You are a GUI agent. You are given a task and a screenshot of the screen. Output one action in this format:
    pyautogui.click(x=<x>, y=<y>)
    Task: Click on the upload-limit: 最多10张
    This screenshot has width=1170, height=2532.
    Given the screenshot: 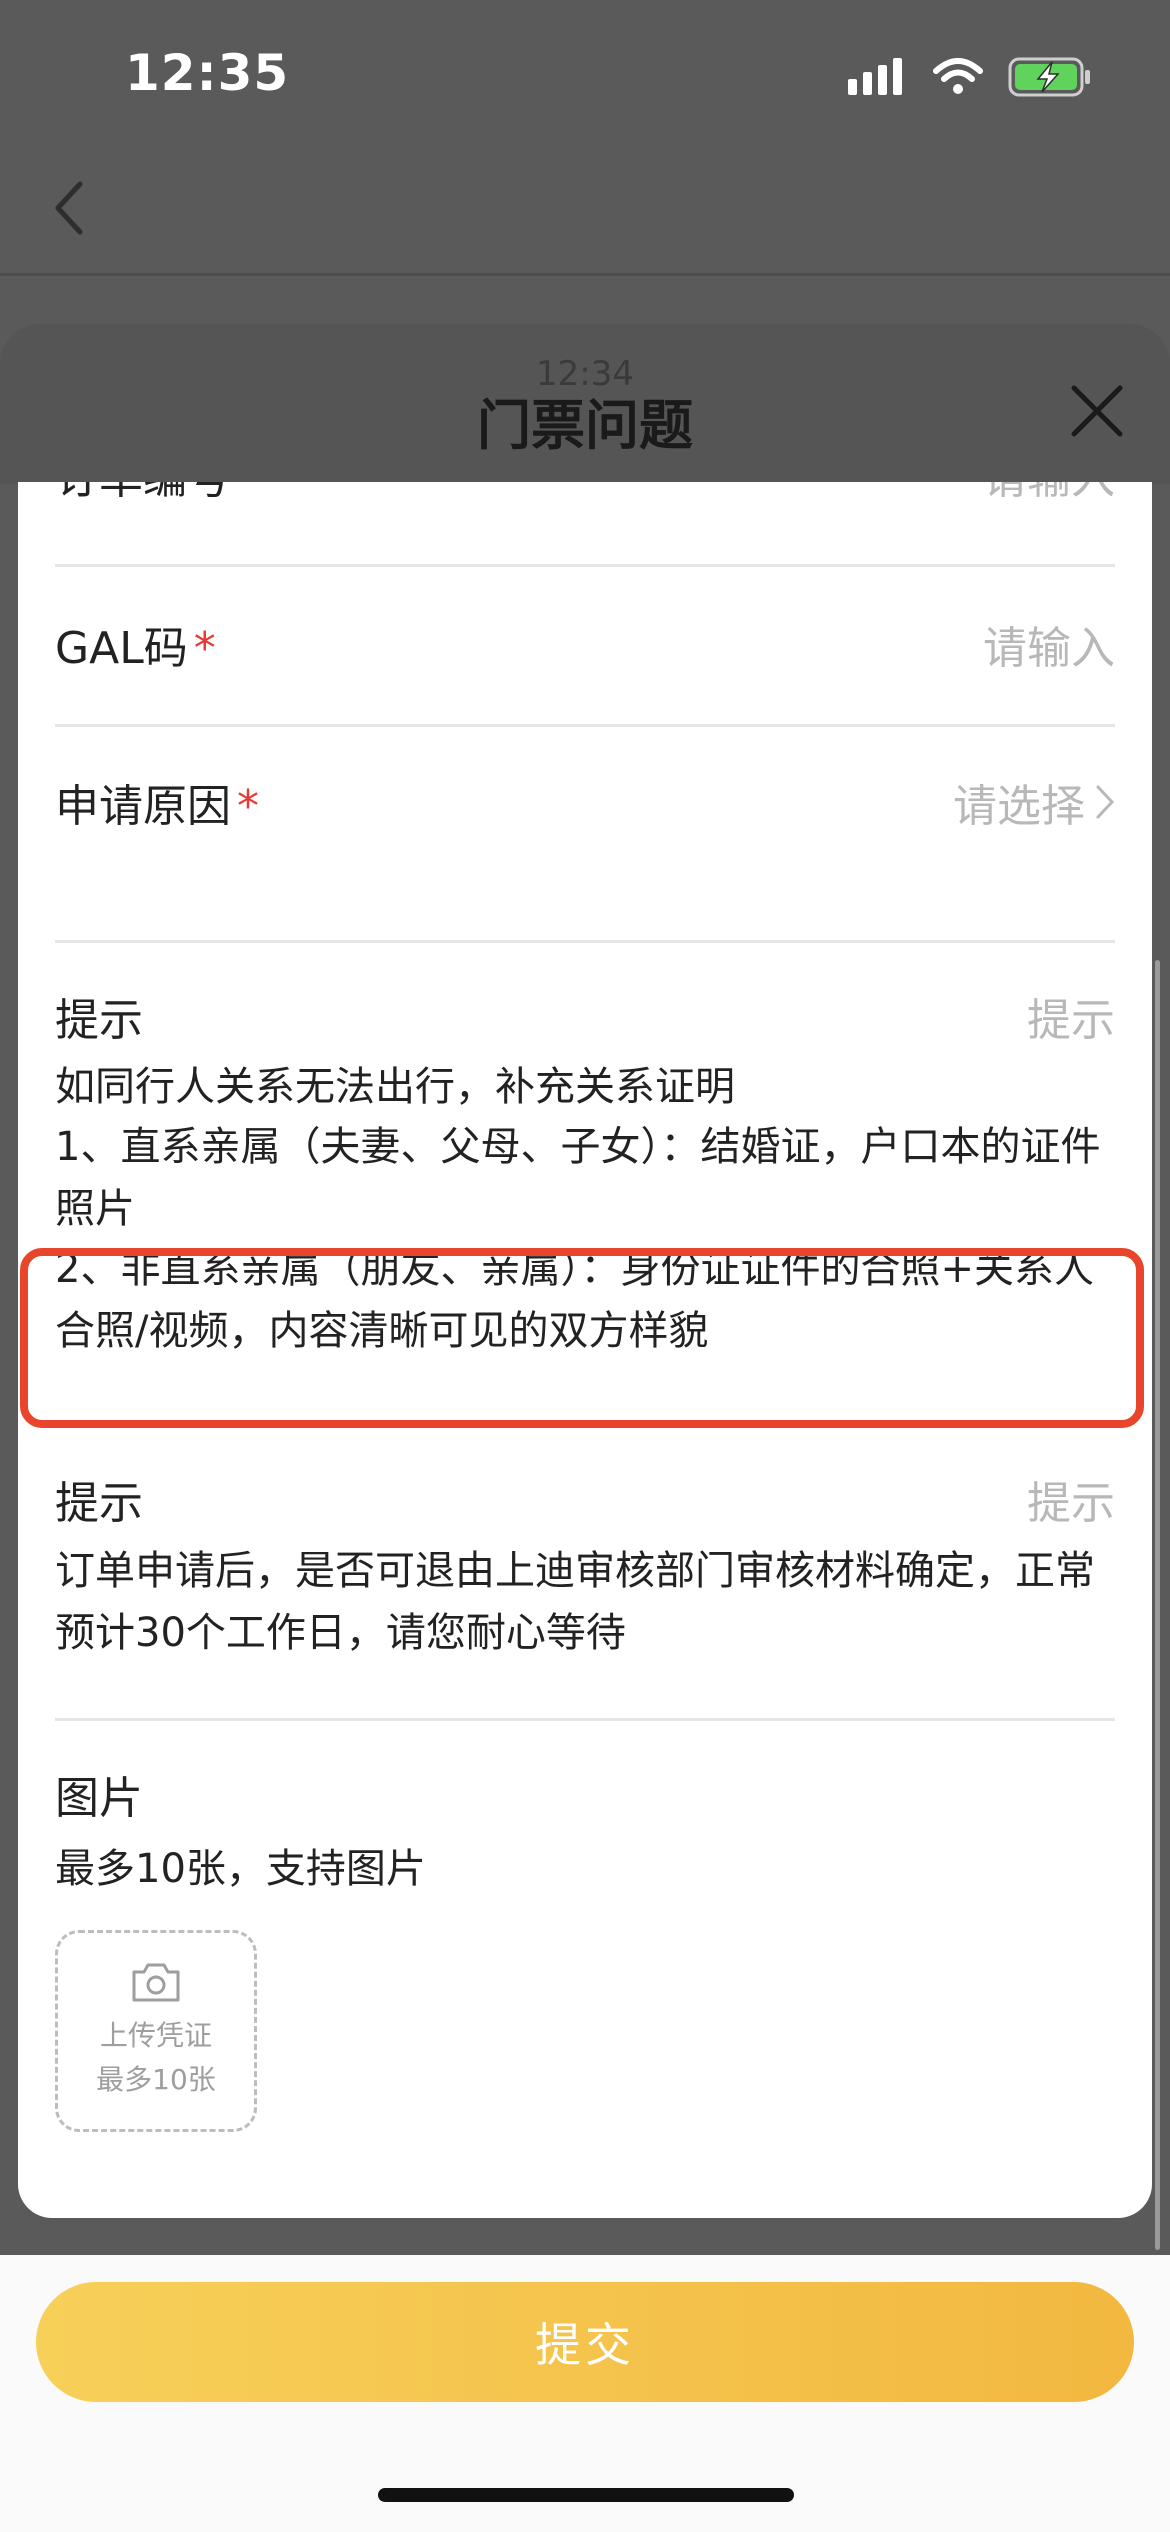 What is the action you would take?
    pyautogui.click(x=156, y=2079)
    